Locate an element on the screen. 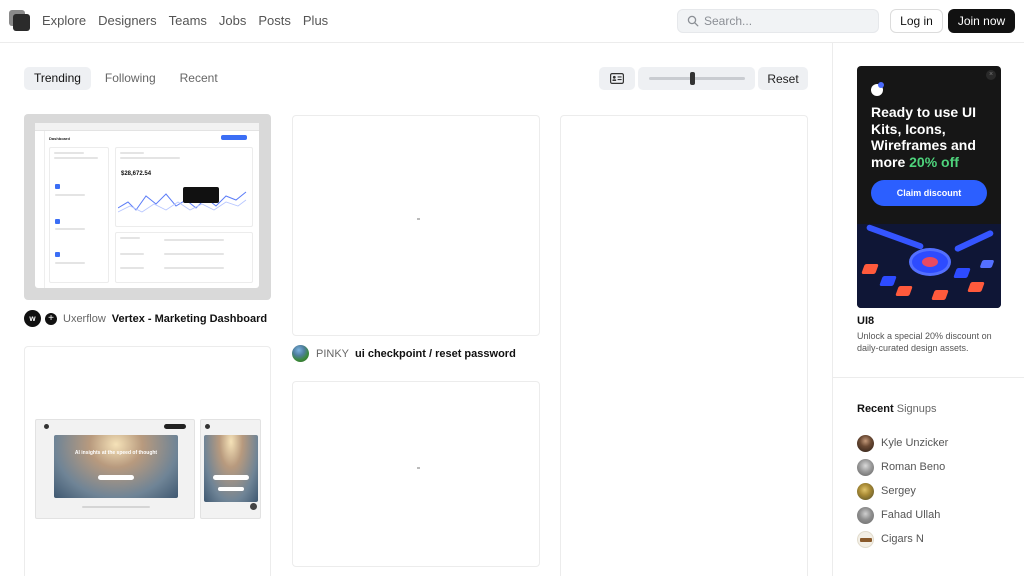 The width and height of the screenshot is (1024, 576). mobile-preview is located at coordinates (230, 469).